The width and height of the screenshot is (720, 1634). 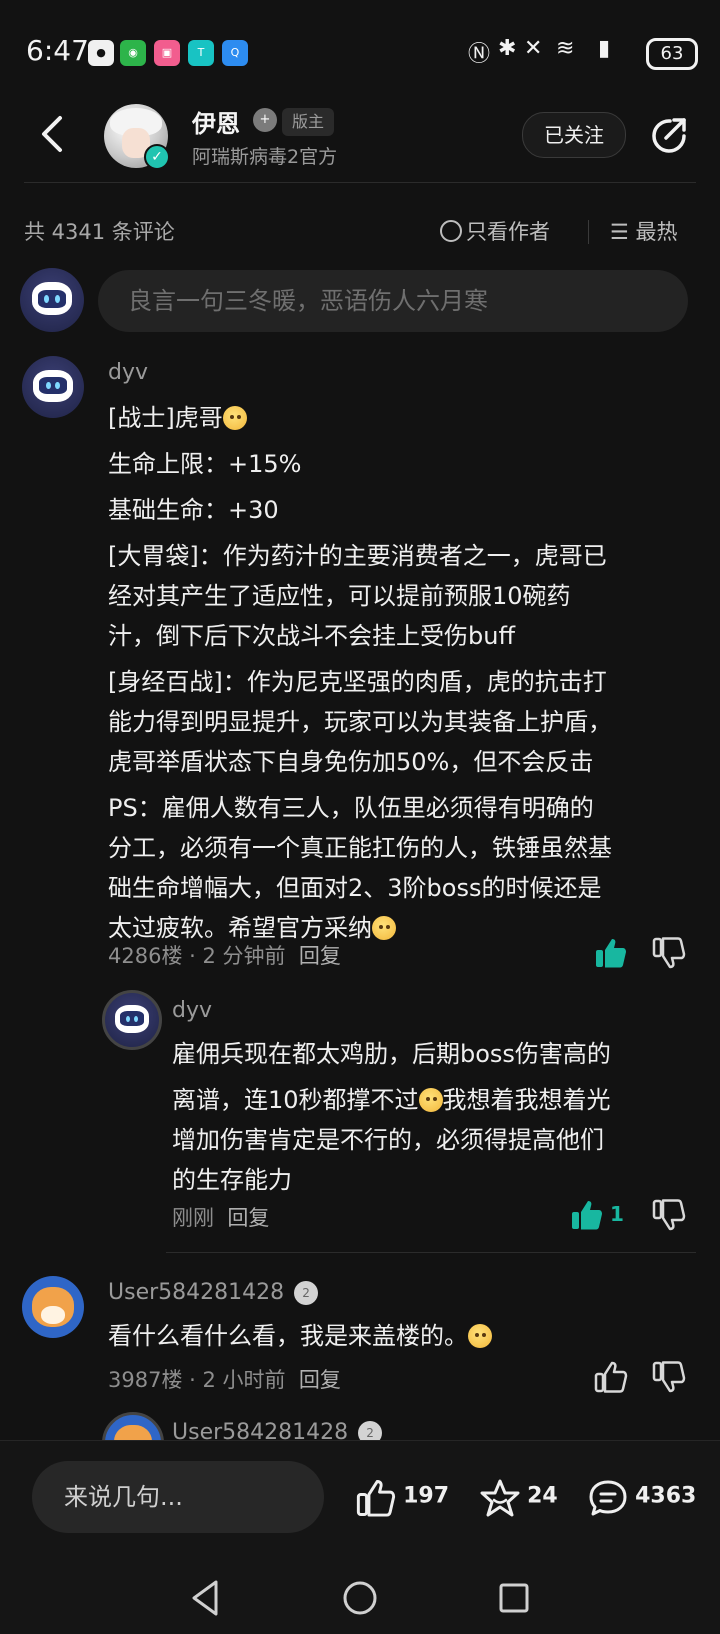 What do you see at coordinates (542, 1496) in the screenshot?
I see `favorite-count: 24` at bounding box center [542, 1496].